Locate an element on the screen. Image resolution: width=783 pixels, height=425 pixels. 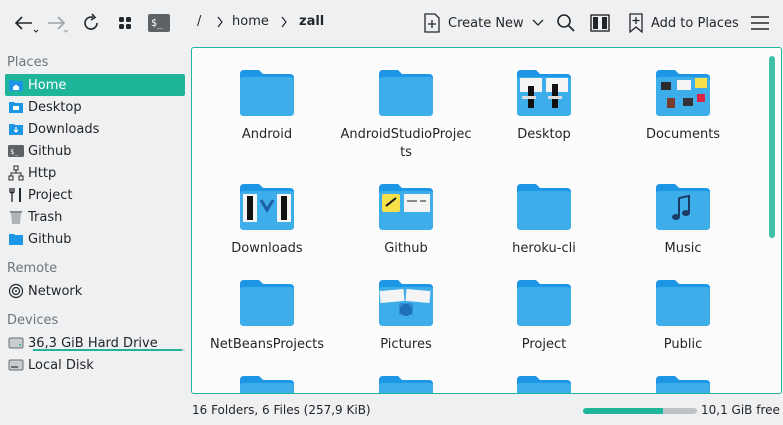
place-hard-drive: 36,3 GiB Hard Drive is located at coordinates (95, 343).